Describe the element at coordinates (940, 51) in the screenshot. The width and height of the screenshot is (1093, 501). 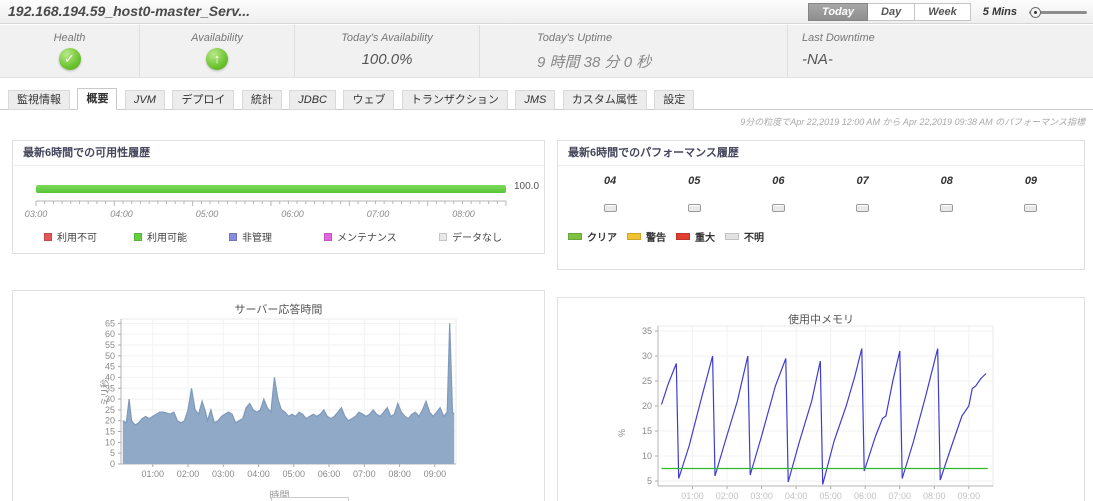
I see `status-last-downtime: Last Downtime -NA-` at that location.